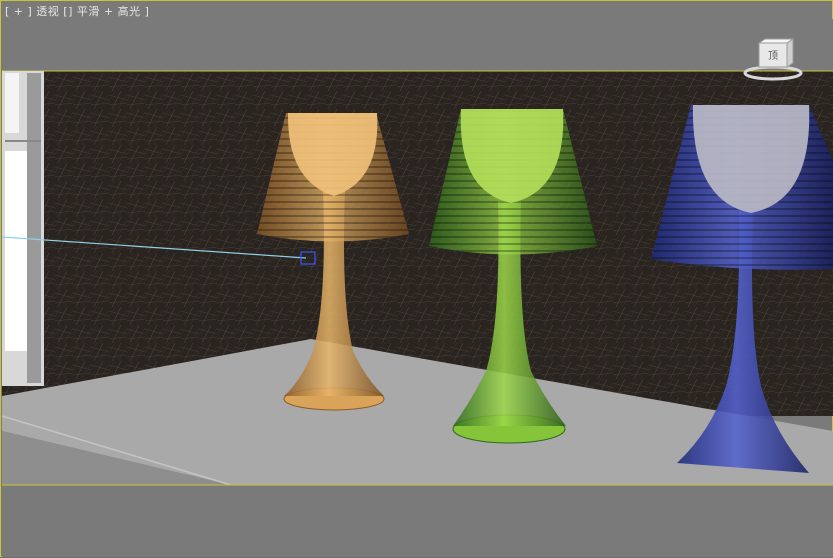 The image size is (833, 558). I want to click on viewport-label: [ + ] 透视 [] 平滑 + 高光 ], so click(77, 11).